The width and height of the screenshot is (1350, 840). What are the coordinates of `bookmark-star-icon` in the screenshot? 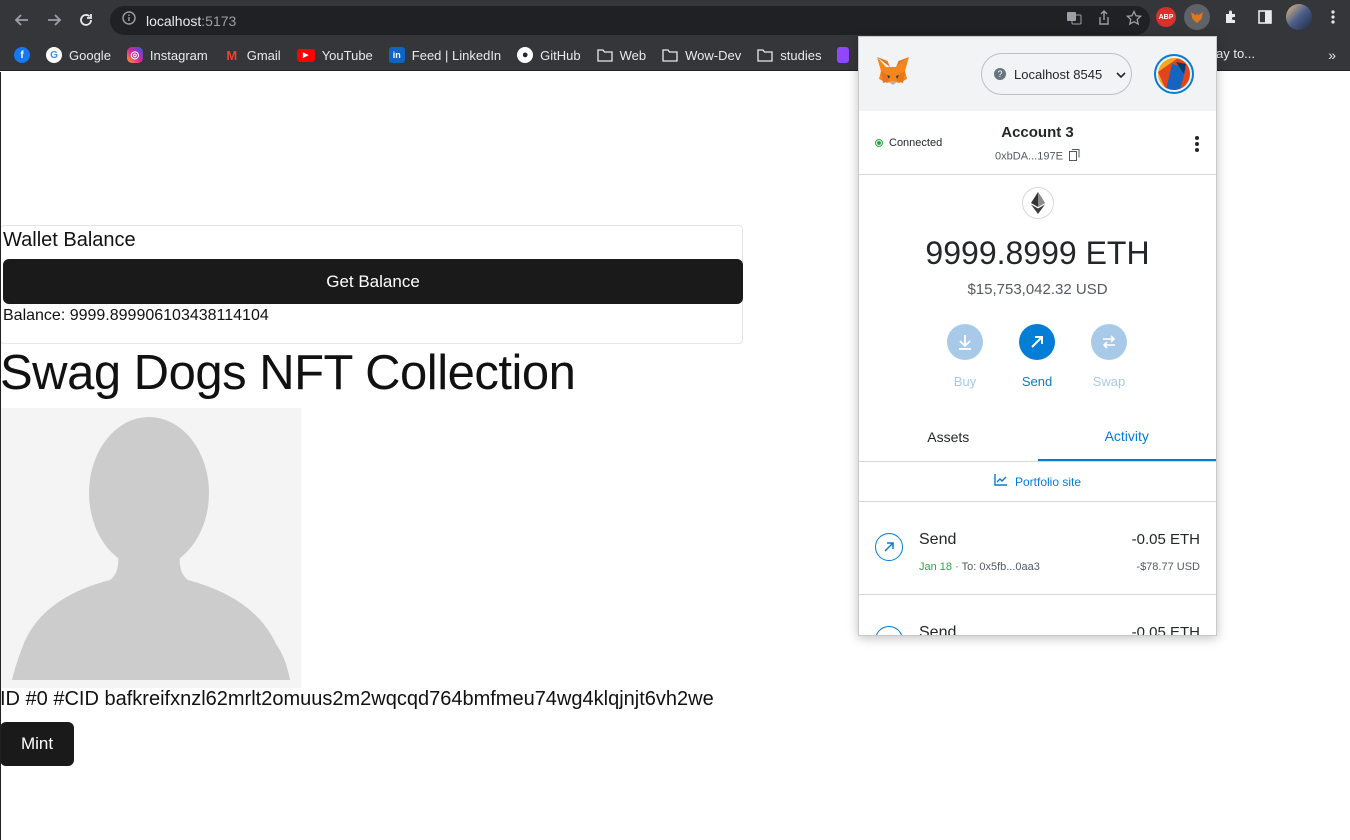 It's located at (1134, 20).